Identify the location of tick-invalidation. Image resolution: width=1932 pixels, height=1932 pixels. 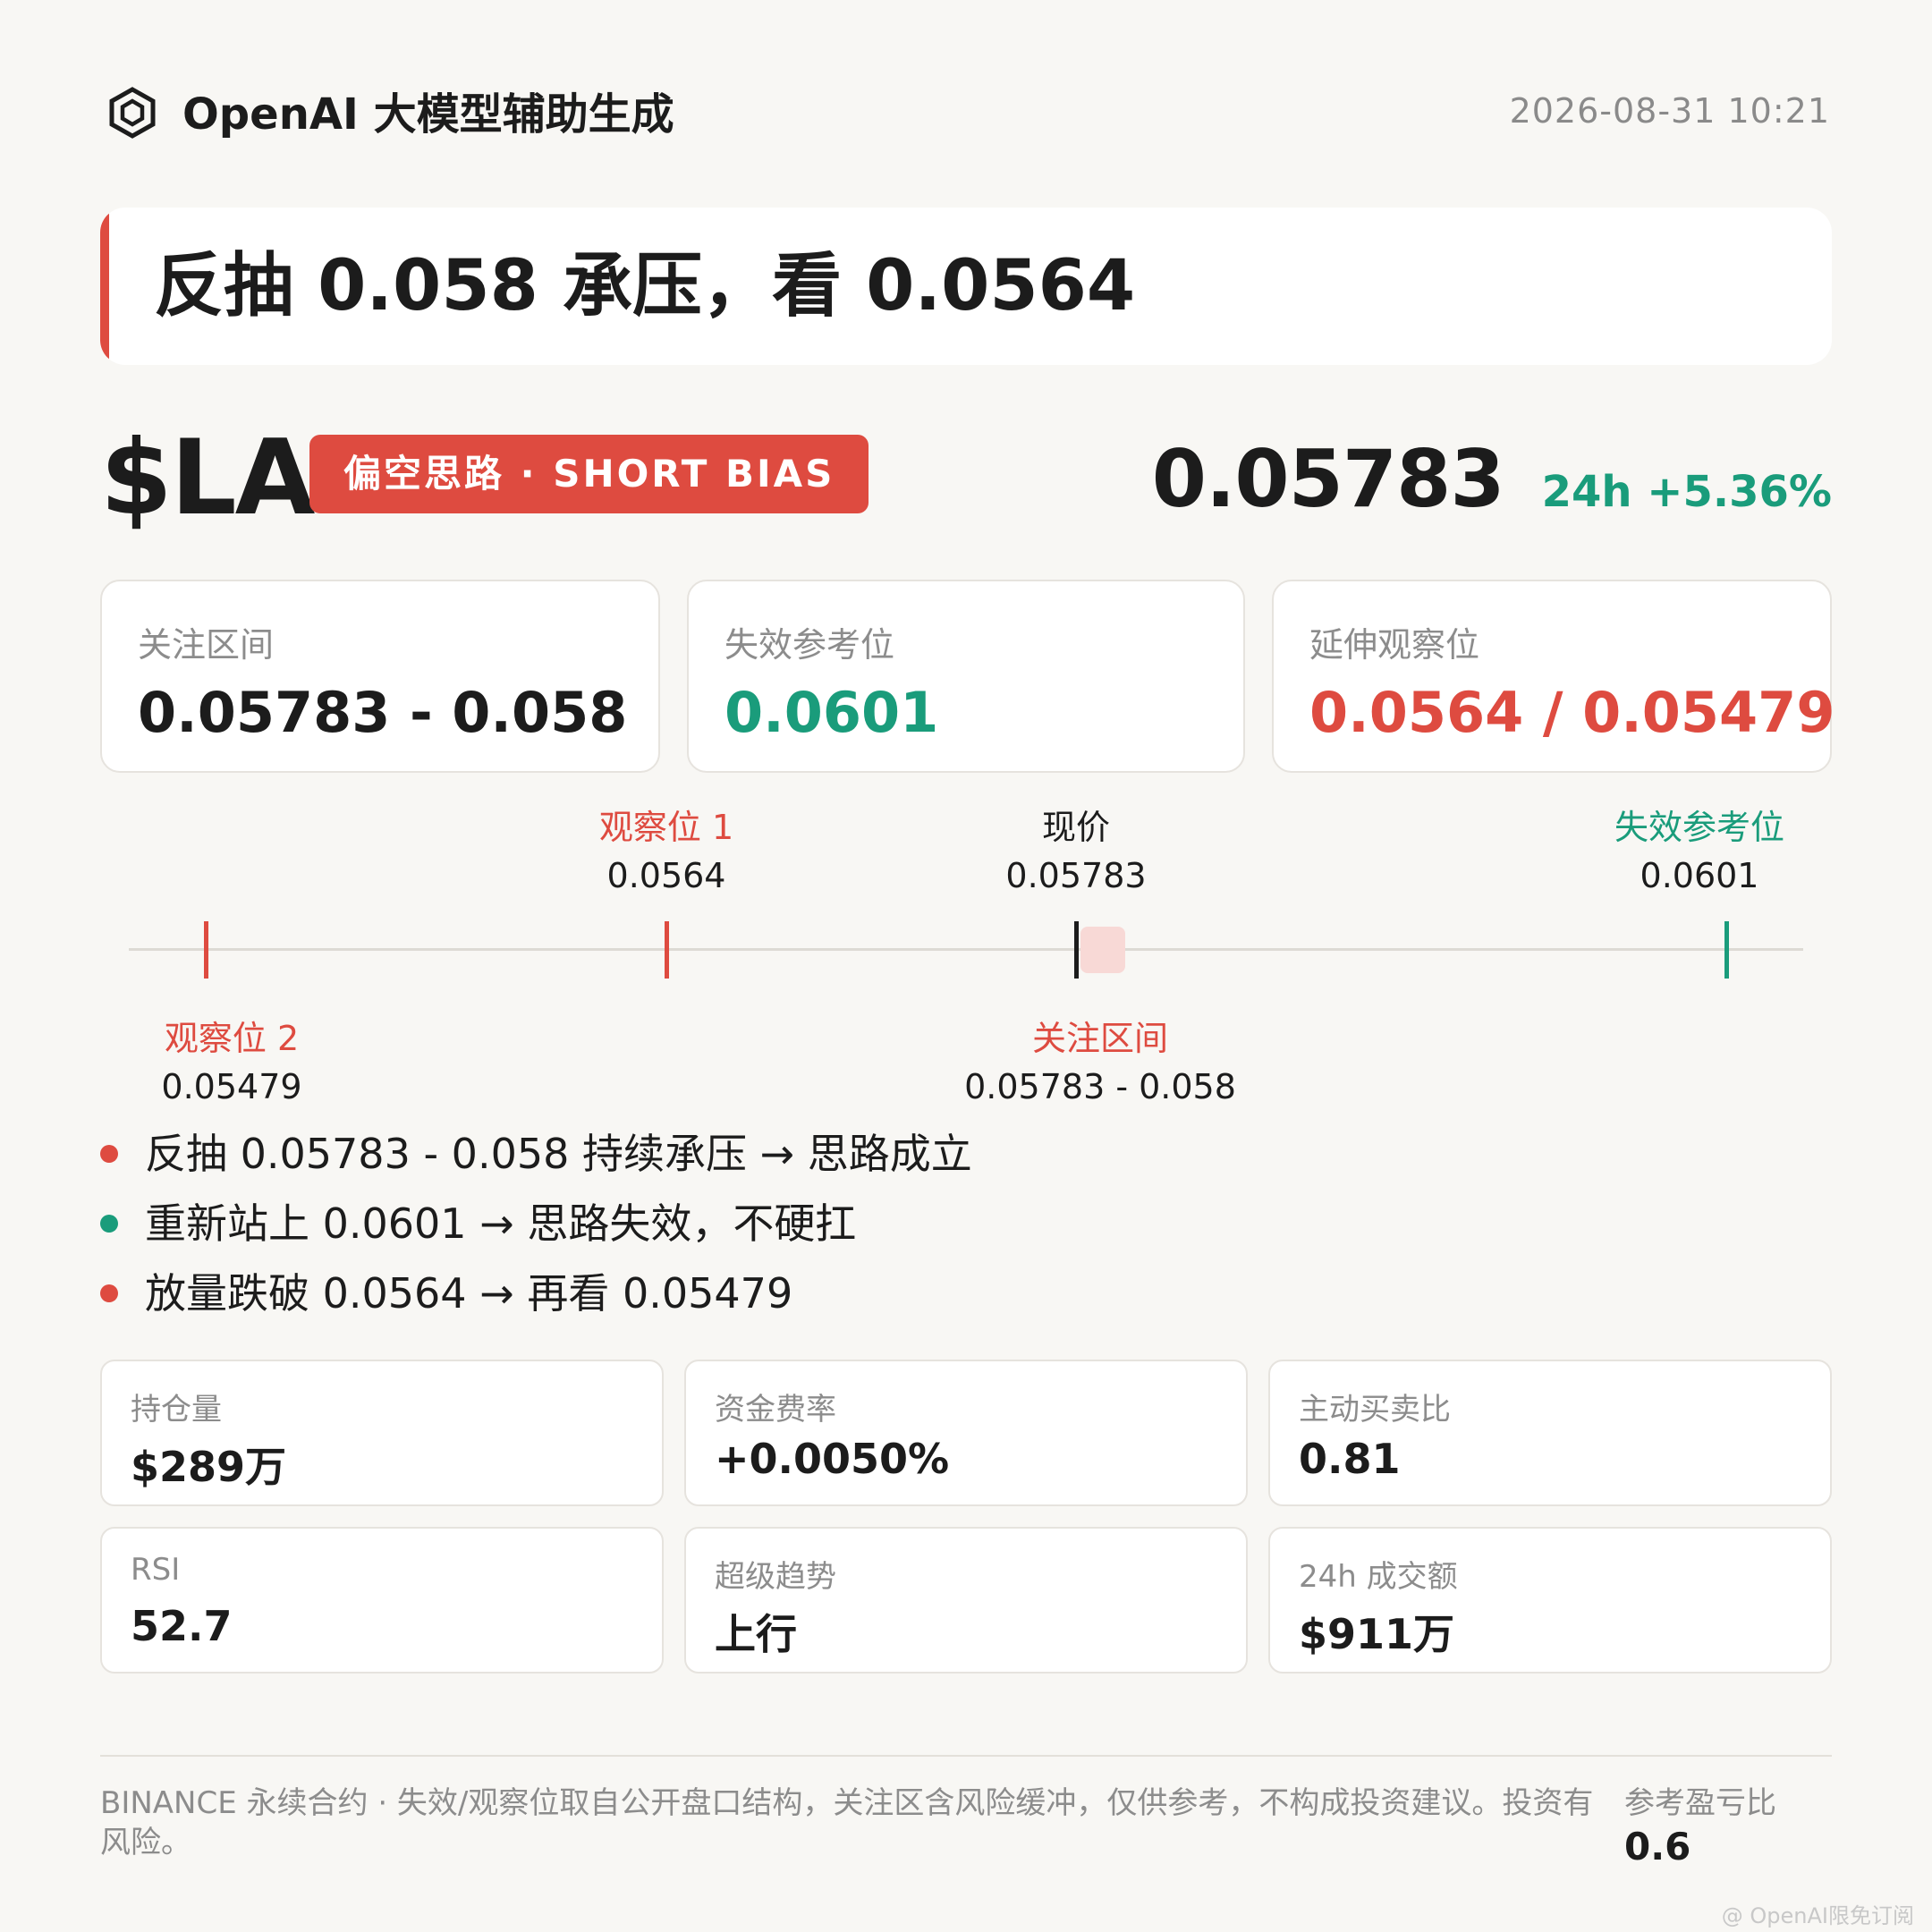
(1726, 950).